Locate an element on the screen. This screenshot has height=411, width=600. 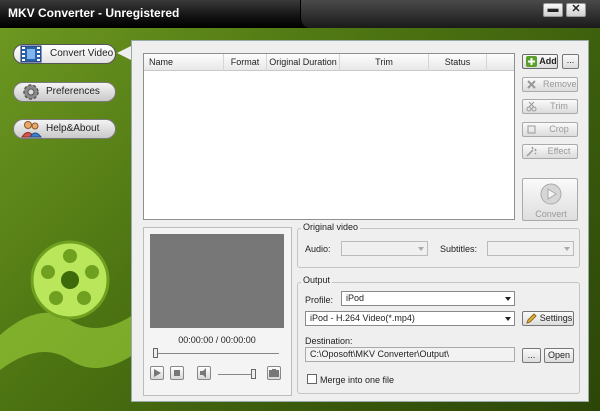
column-status: Status is located at coordinates (458, 62).